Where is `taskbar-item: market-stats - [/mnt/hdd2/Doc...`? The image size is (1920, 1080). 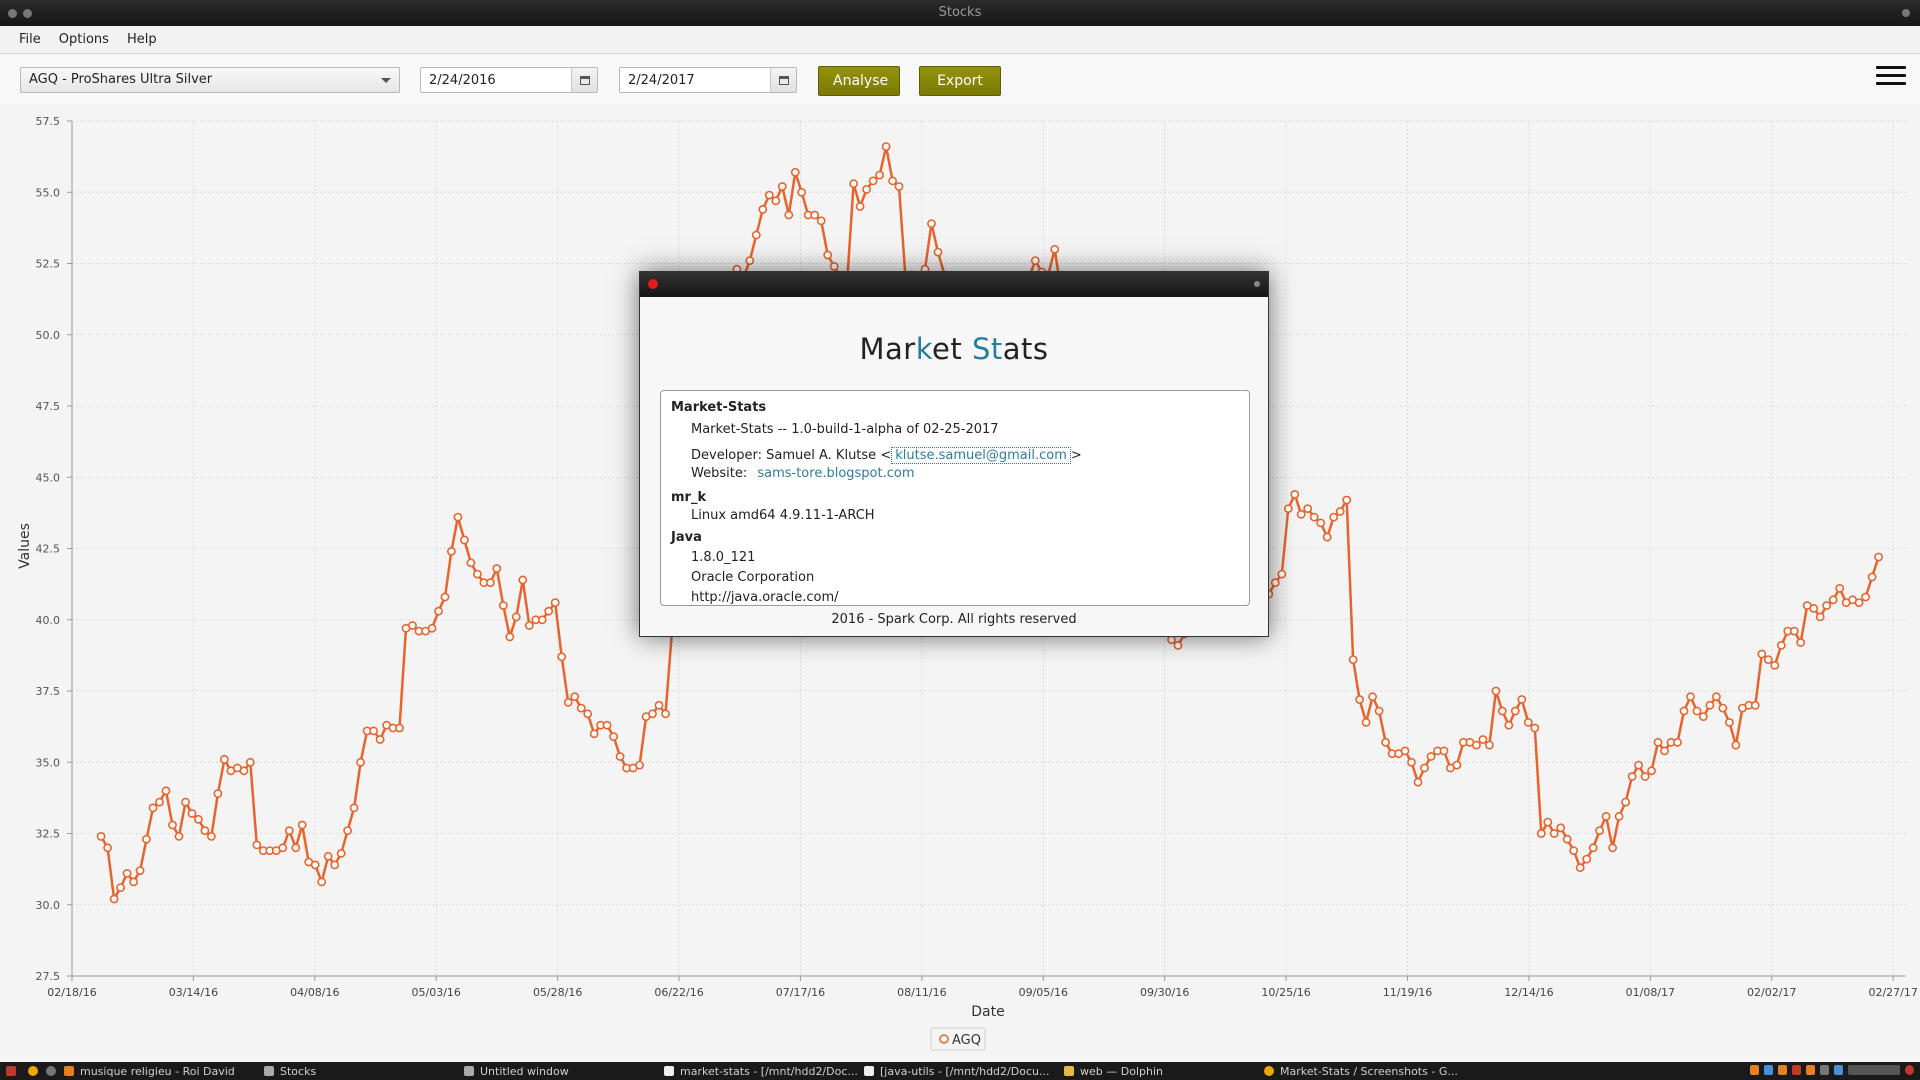 taskbar-item: market-stats - [/mnt/hdd2/Doc... is located at coordinates (761, 1071).